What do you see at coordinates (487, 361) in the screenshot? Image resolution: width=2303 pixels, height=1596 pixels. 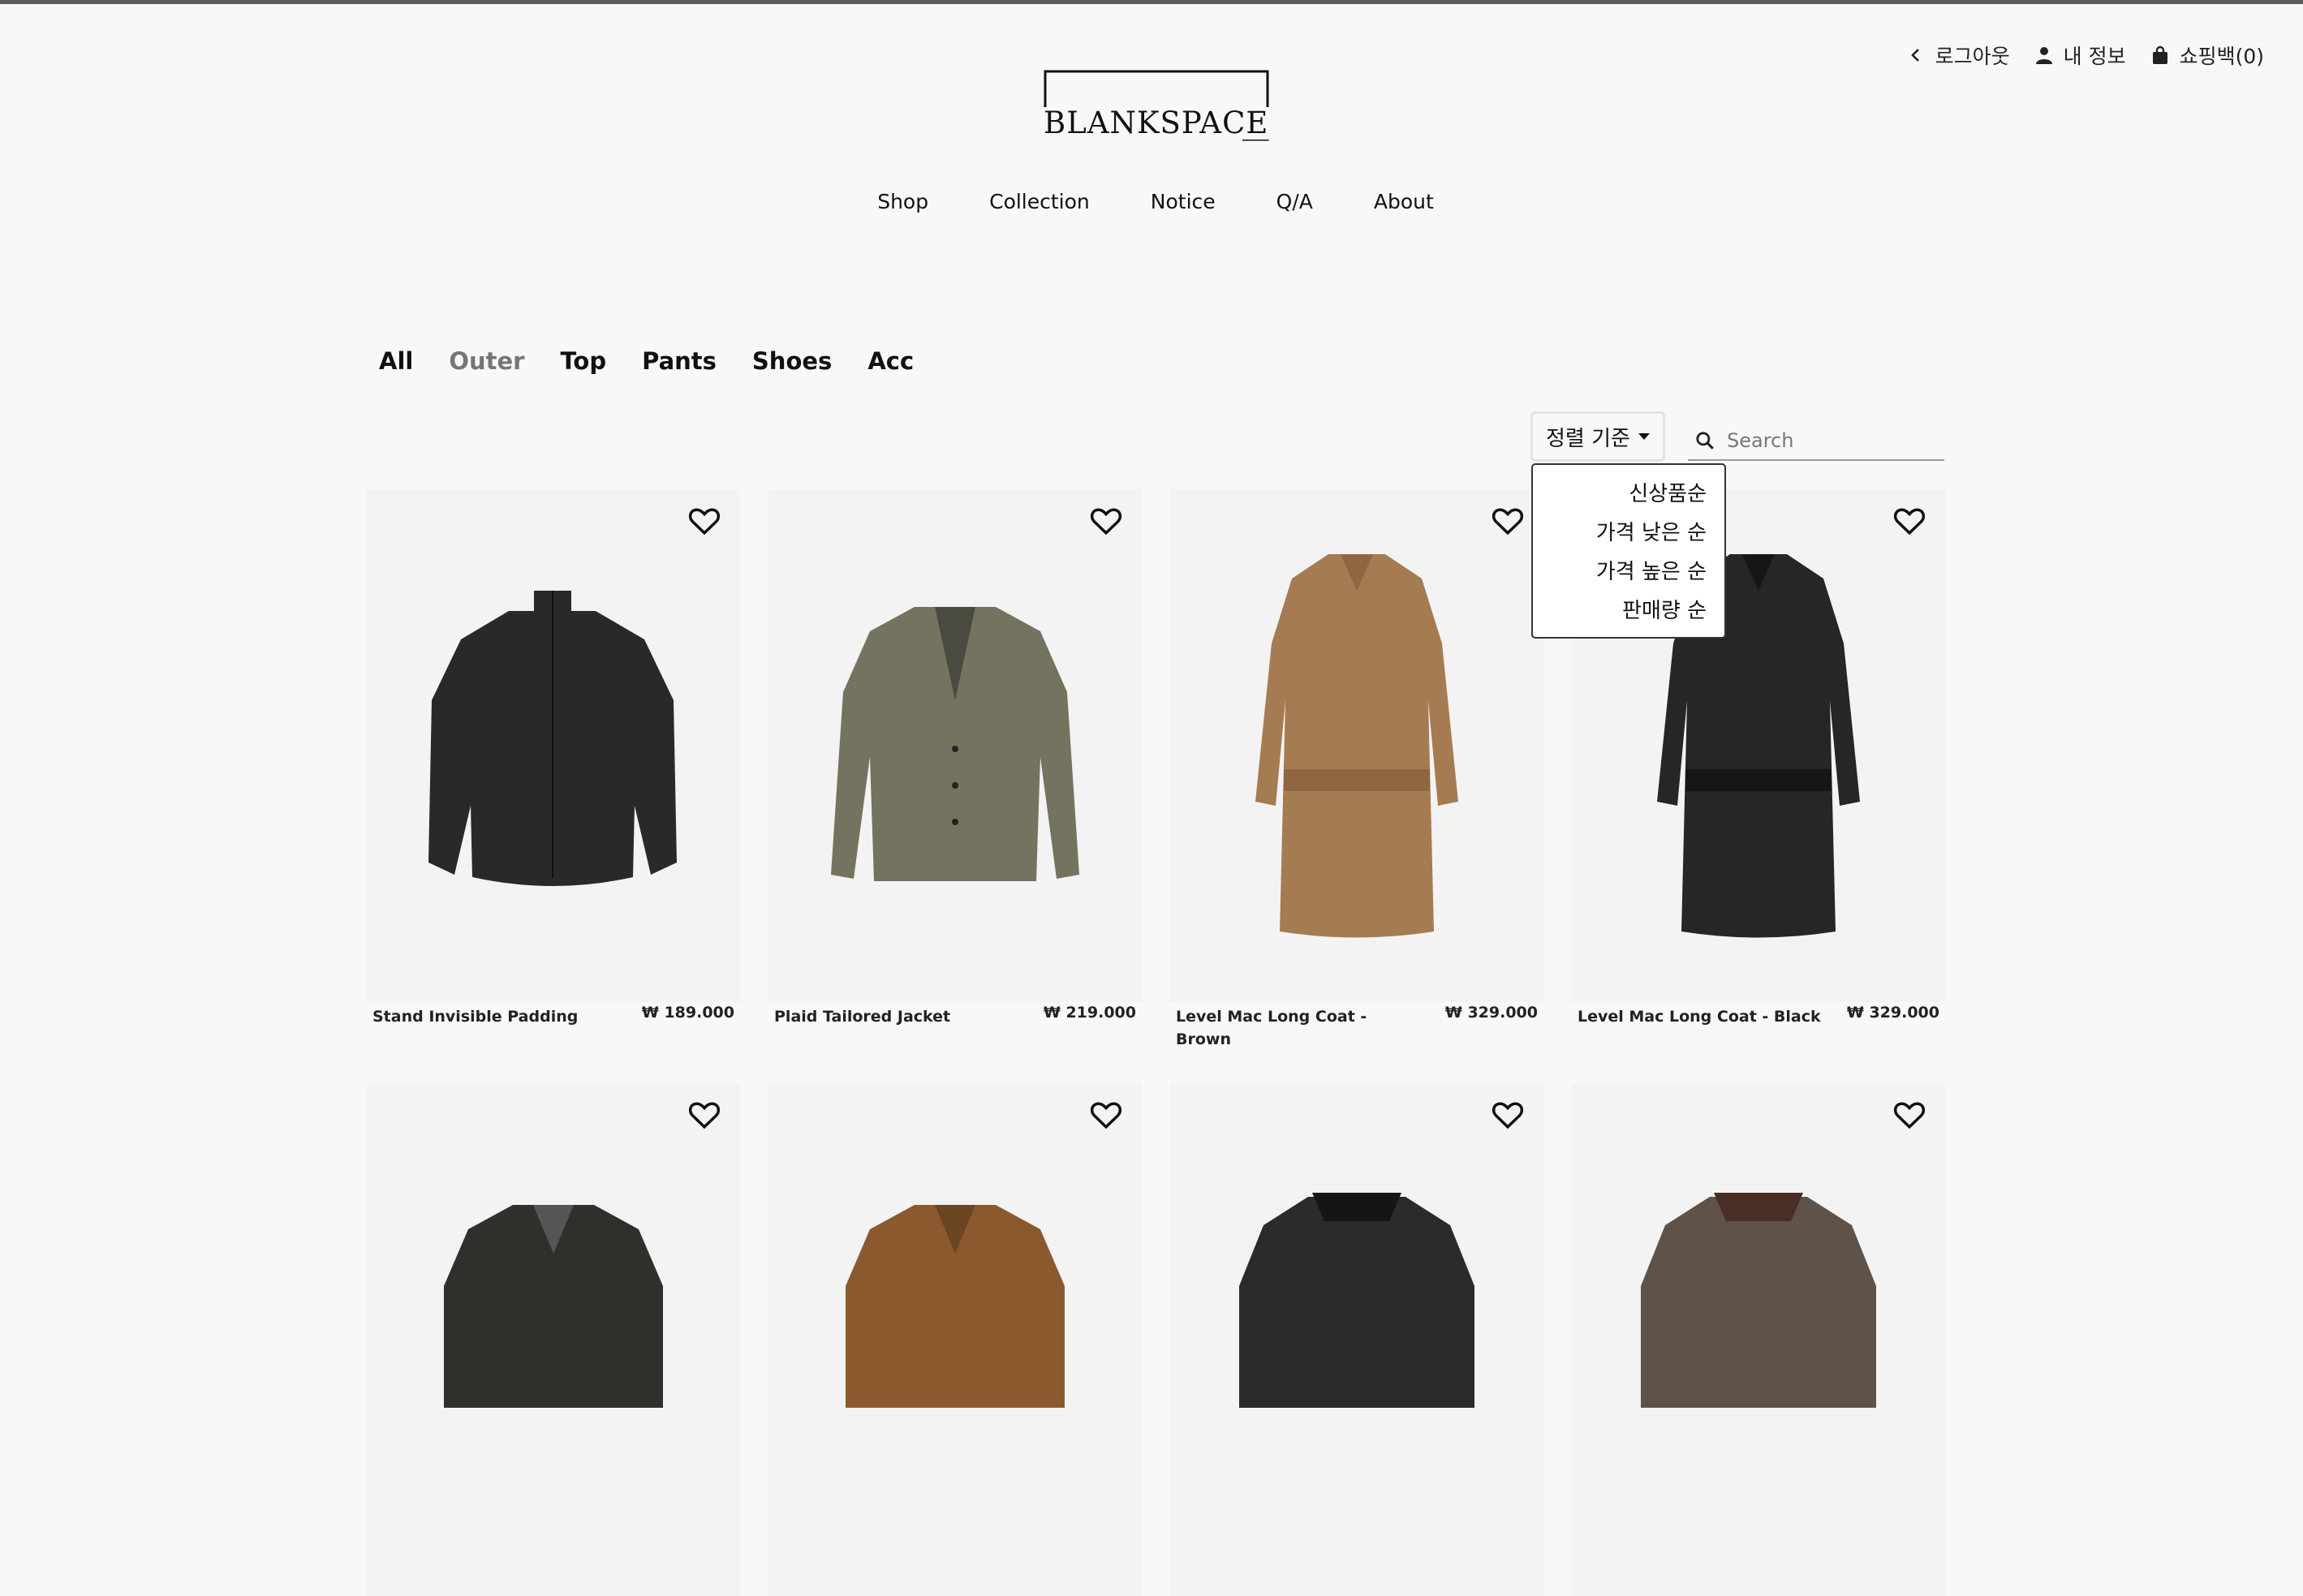 I see `category-tab-outer: Outer` at bounding box center [487, 361].